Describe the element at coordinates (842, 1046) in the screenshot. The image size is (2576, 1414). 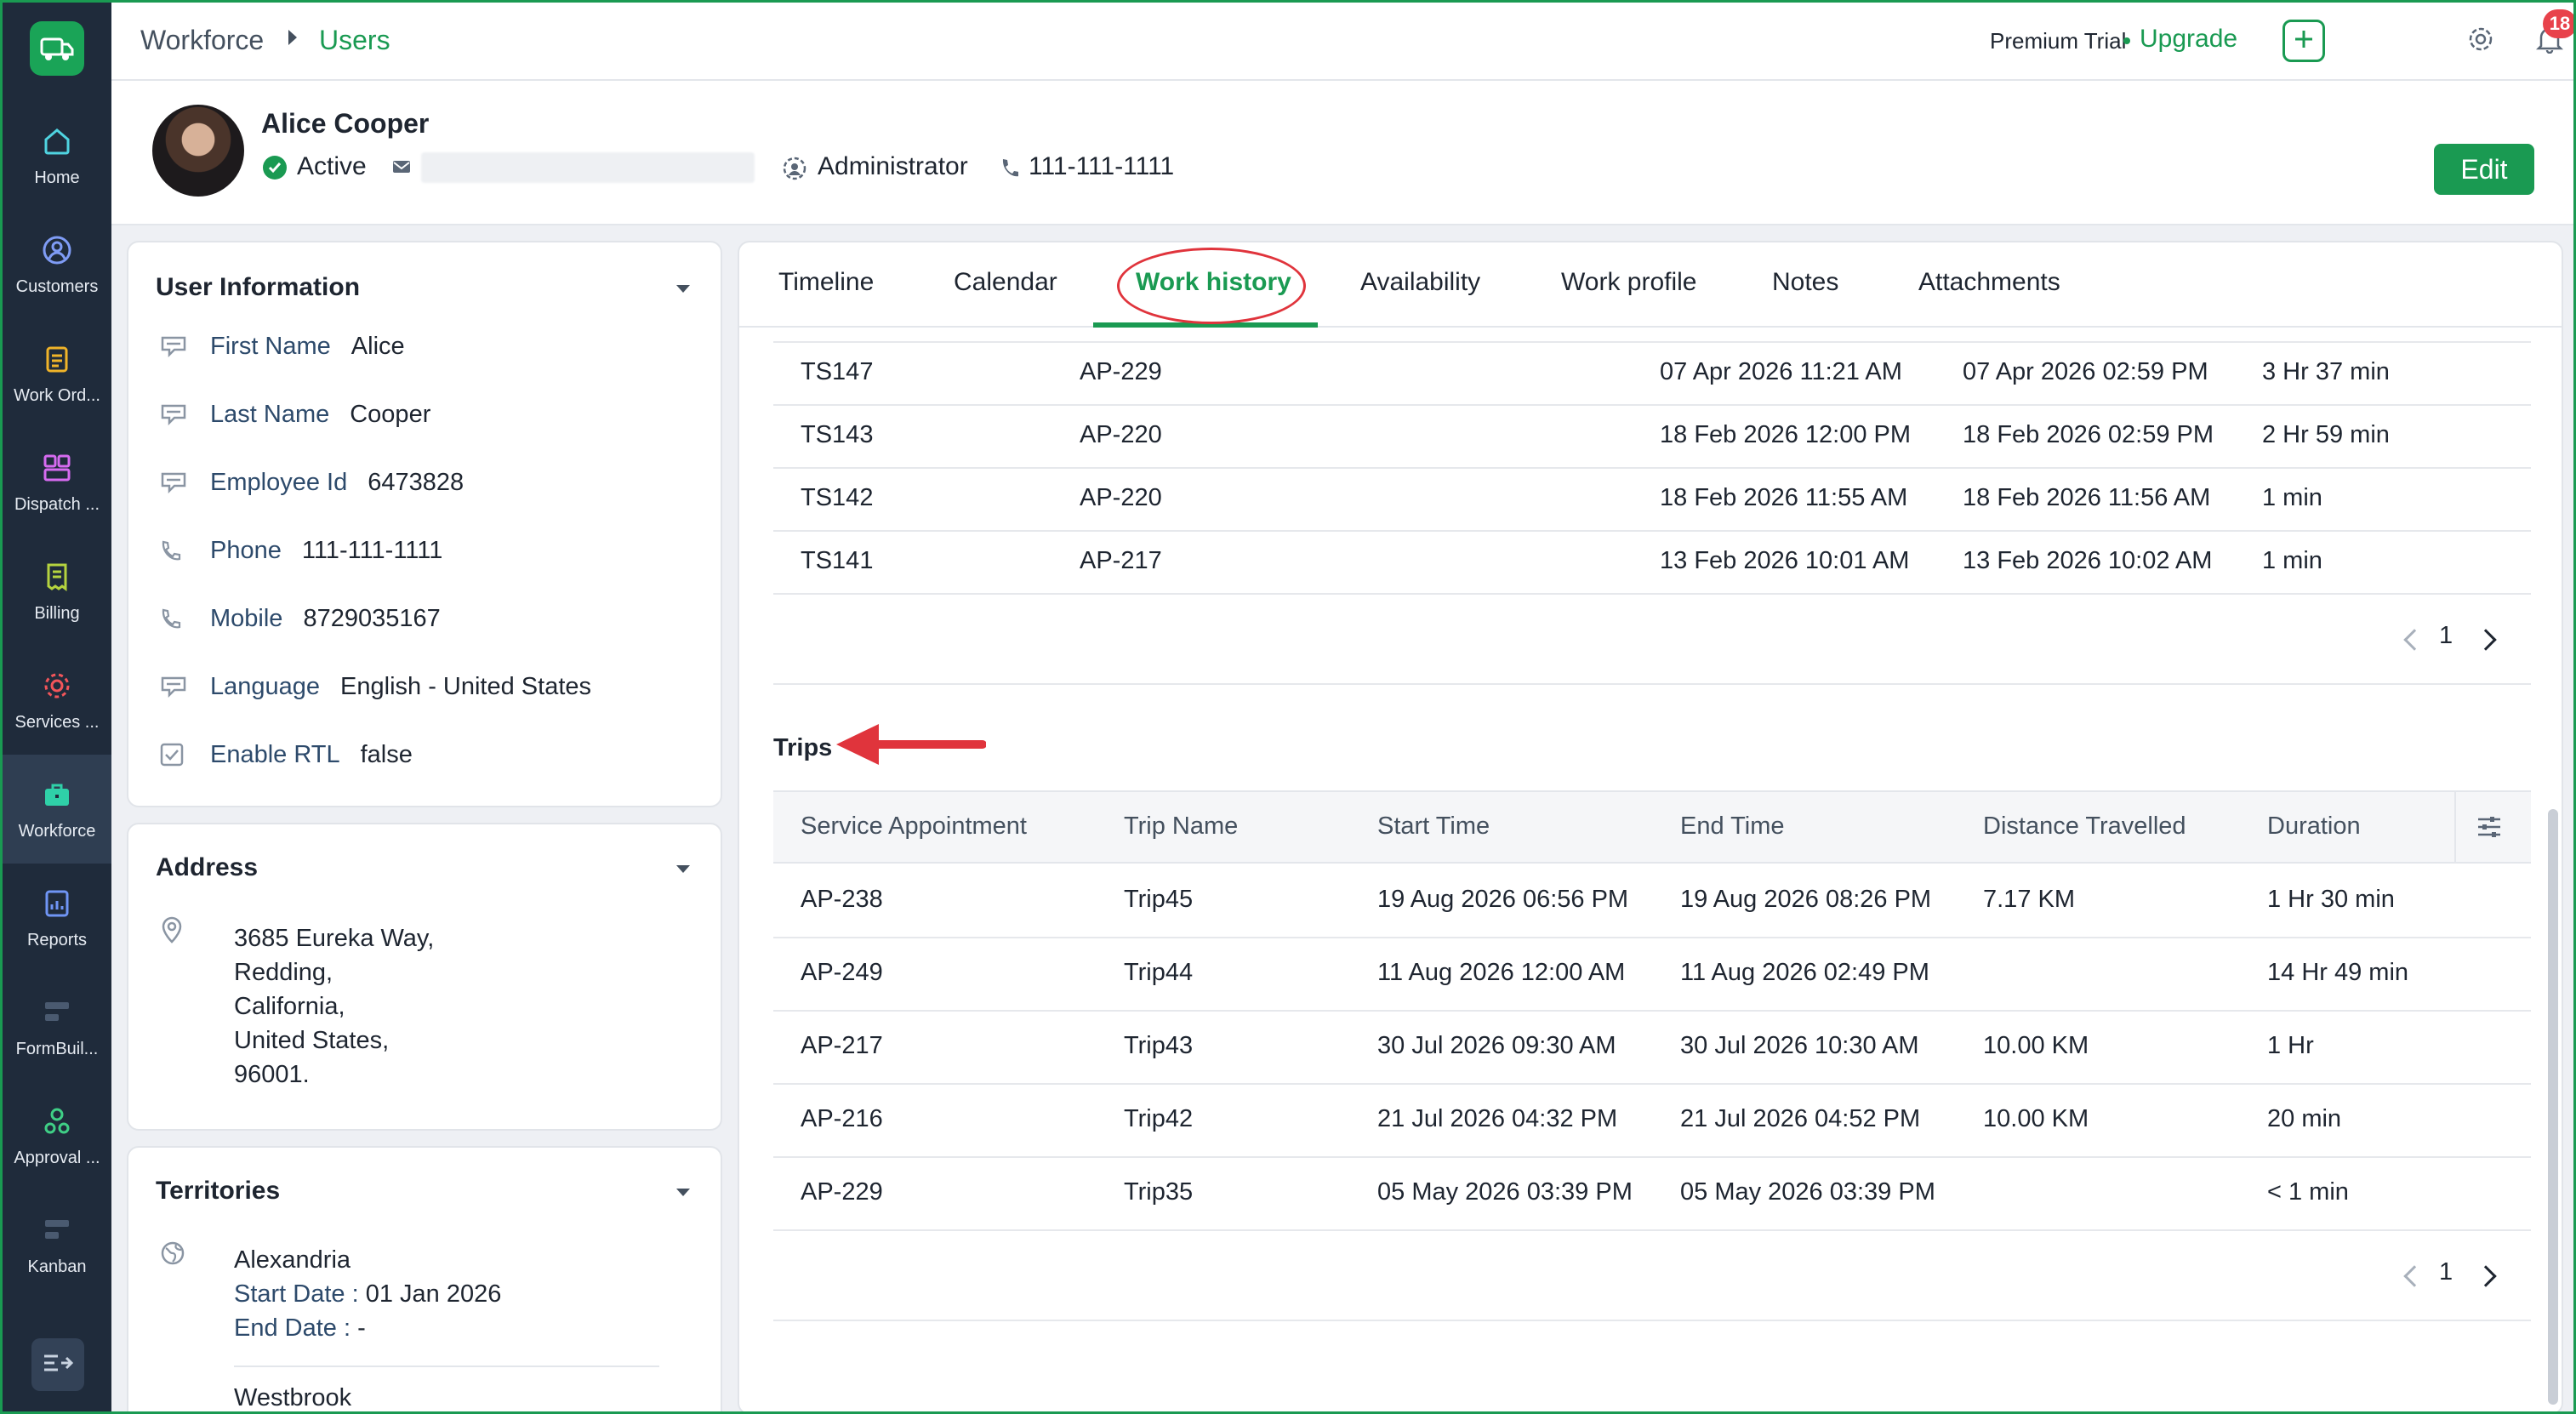
I see `service-appointment: AP-217` at that location.